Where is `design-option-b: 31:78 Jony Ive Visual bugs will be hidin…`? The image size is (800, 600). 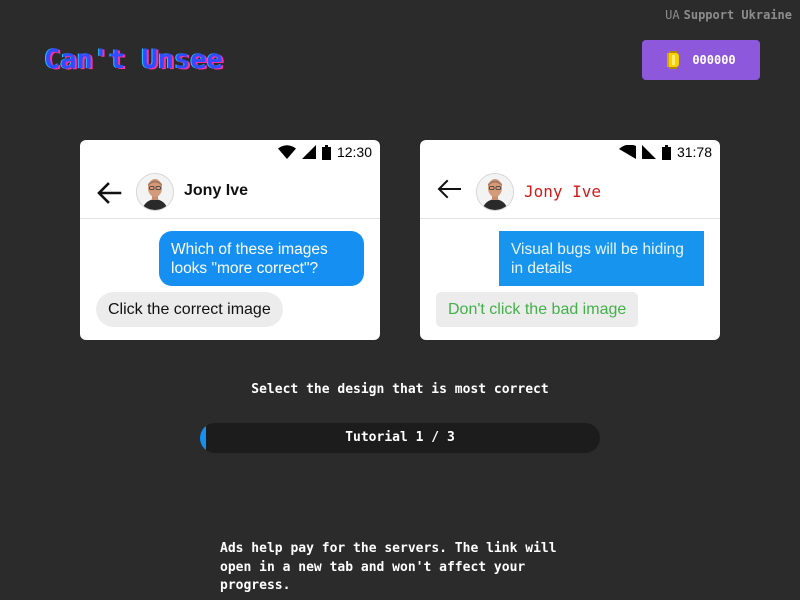 design-option-b: 31:78 Jony Ive Visual bugs will be hidin… is located at coordinates (570, 240).